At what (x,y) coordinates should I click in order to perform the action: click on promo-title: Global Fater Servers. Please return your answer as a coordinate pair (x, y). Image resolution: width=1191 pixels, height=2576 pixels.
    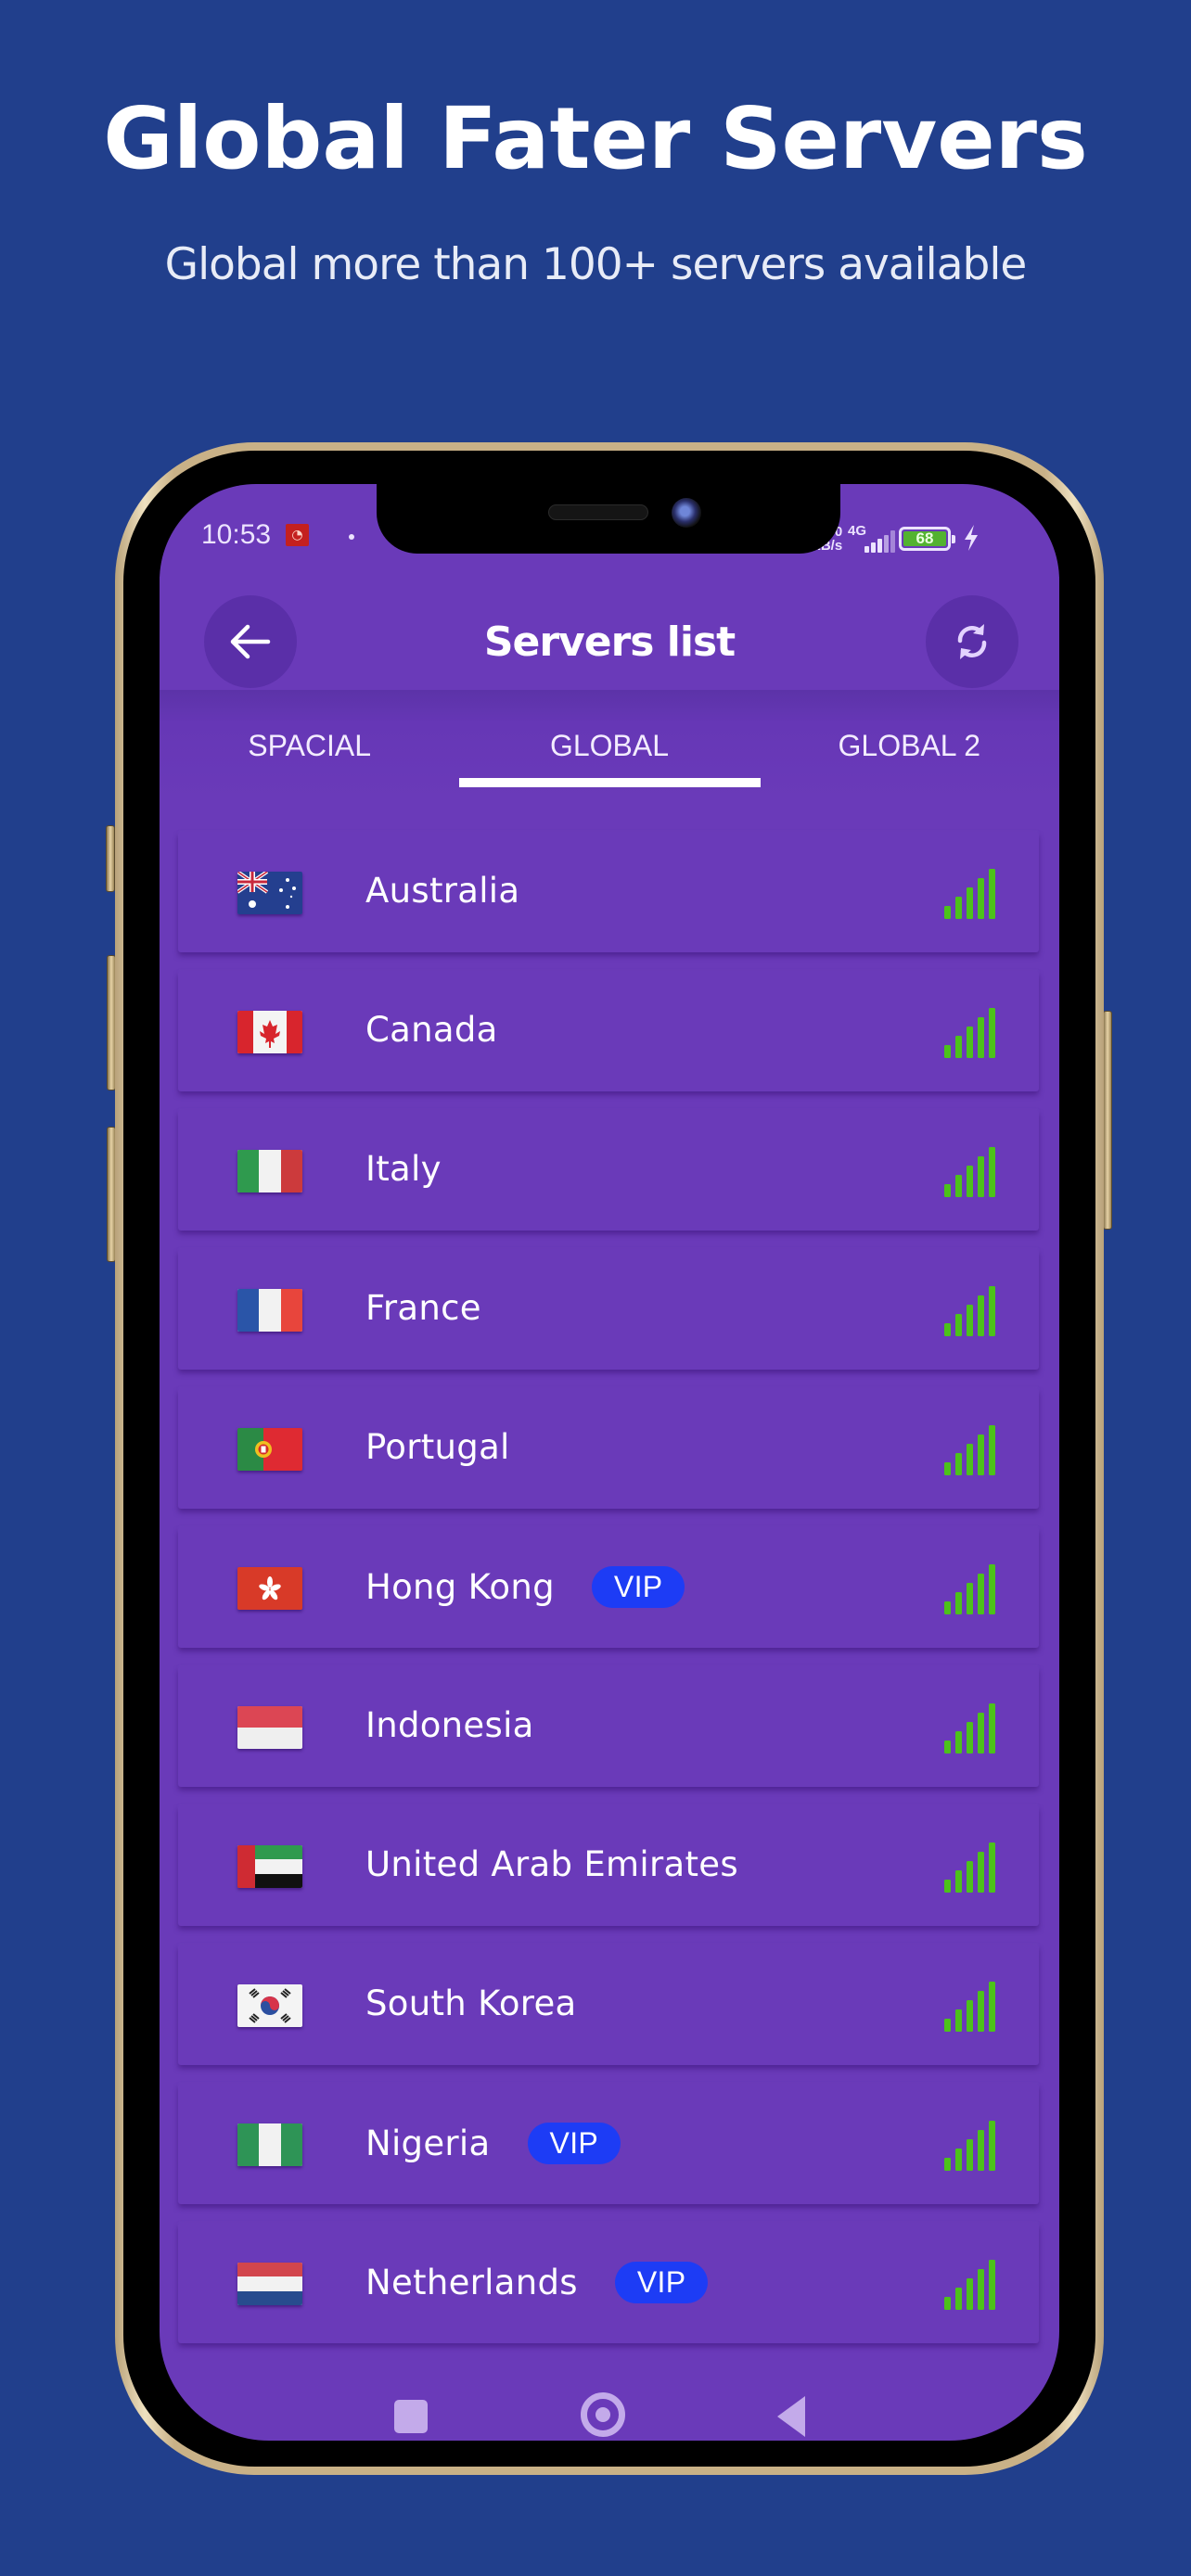
    Looking at the image, I should click on (595, 139).